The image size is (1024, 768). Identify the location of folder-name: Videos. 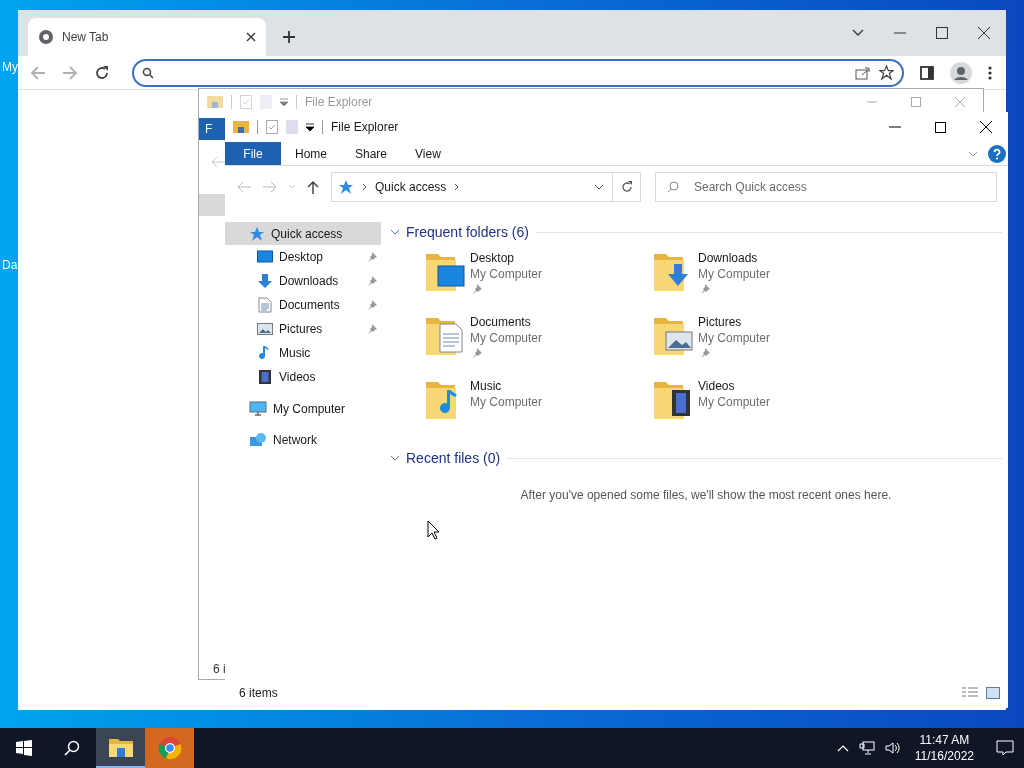
(717, 386).